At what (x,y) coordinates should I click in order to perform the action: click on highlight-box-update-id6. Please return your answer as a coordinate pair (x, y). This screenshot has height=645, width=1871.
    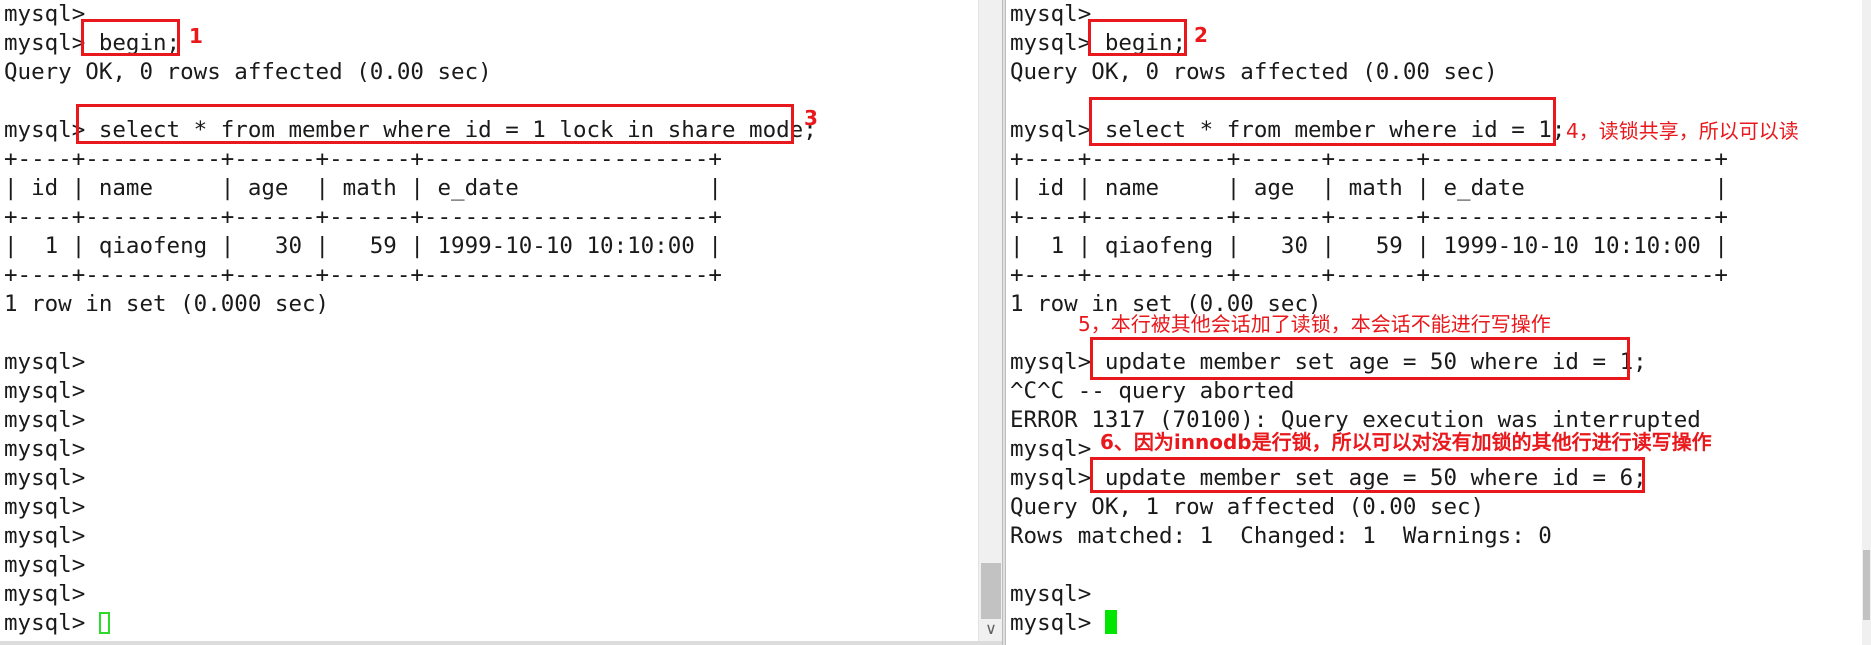
    Looking at the image, I should click on (1367, 475).